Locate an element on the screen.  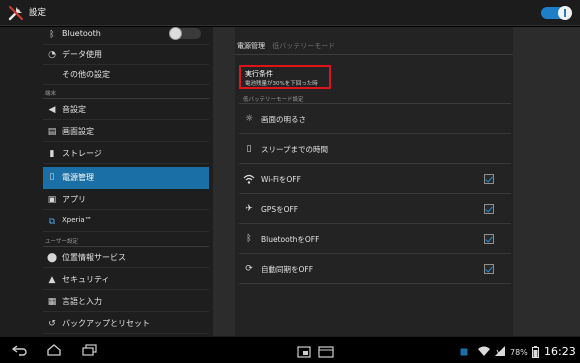
sidebar-item-sound: ◀ 音設定 is located at coordinates (126, 110).